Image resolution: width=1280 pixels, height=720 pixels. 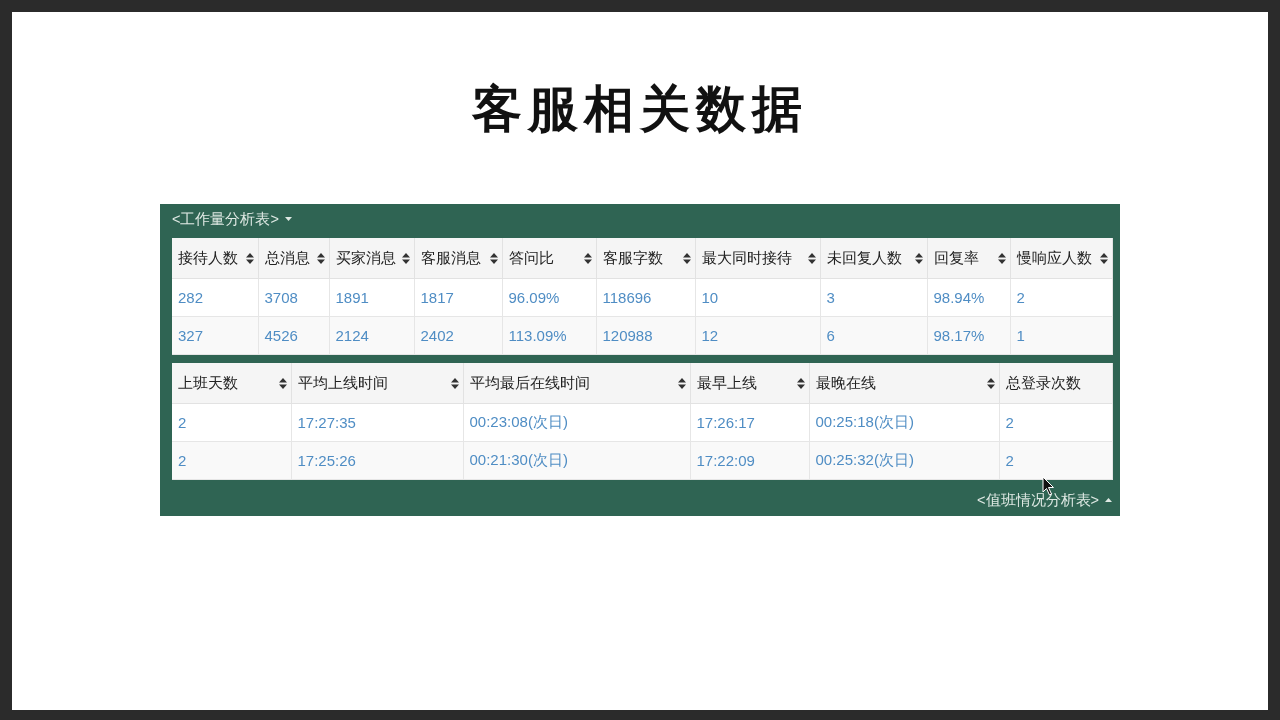 What do you see at coordinates (968, 297) in the screenshot?
I see `table-cell: 98.94%` at bounding box center [968, 297].